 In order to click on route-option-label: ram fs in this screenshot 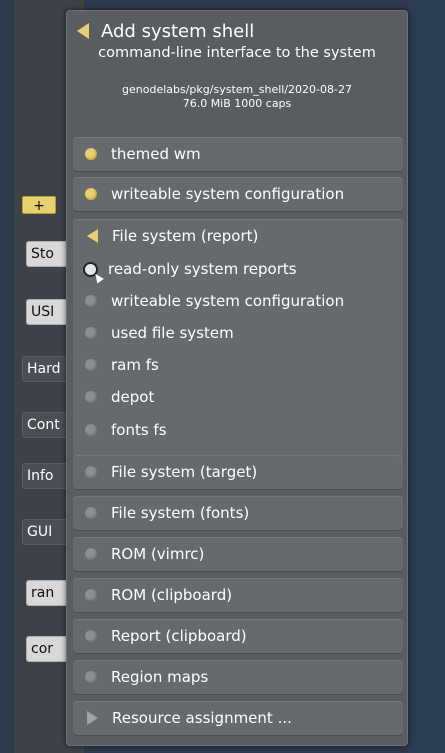, I will do `click(135, 365)`.